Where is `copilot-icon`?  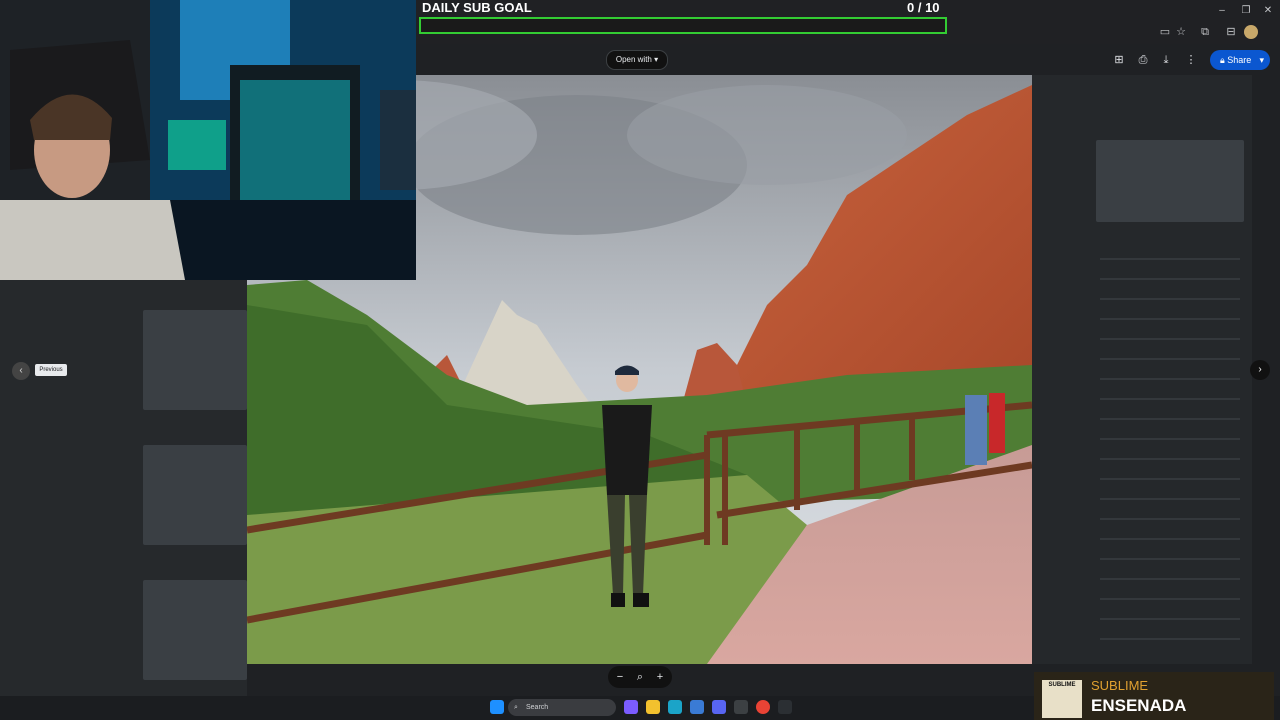 copilot-icon is located at coordinates (631, 707).